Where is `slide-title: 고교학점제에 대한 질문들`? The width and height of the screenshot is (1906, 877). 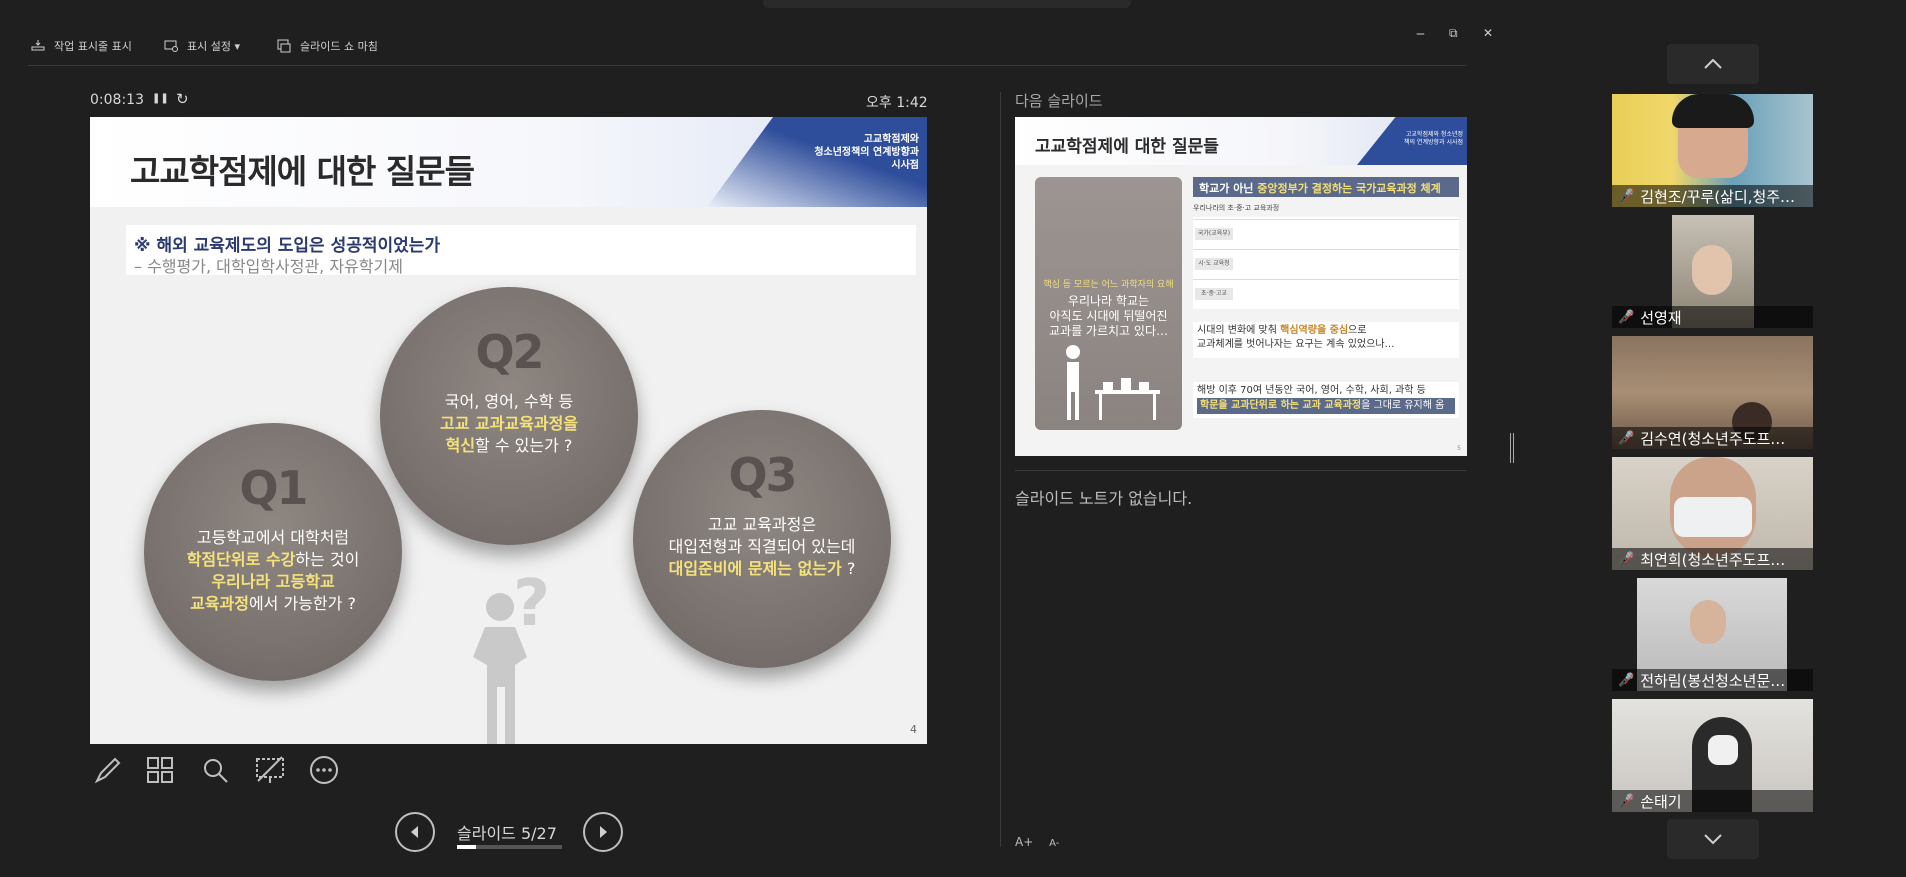
slide-title: 고교학점제에 대한 질문들 is located at coordinates (302, 171).